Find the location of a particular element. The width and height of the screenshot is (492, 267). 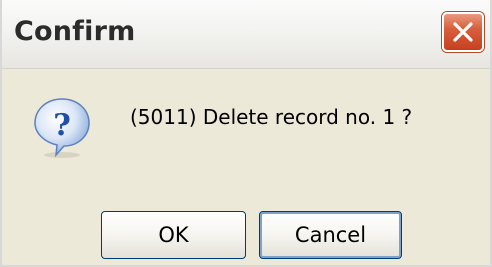

close-icon is located at coordinates (463, 32).